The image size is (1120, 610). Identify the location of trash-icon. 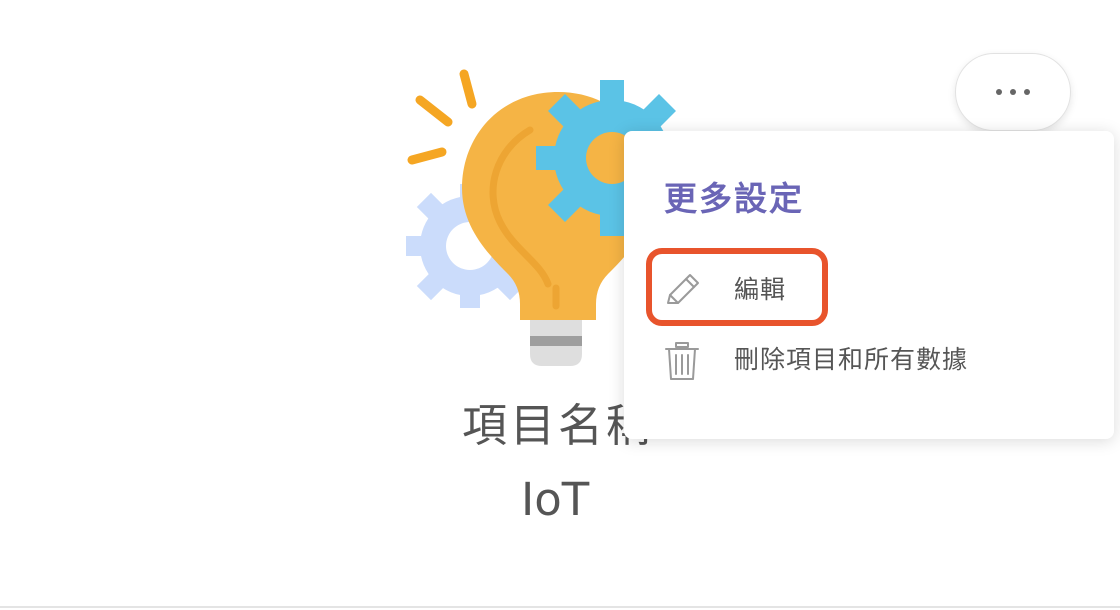
(682, 361).